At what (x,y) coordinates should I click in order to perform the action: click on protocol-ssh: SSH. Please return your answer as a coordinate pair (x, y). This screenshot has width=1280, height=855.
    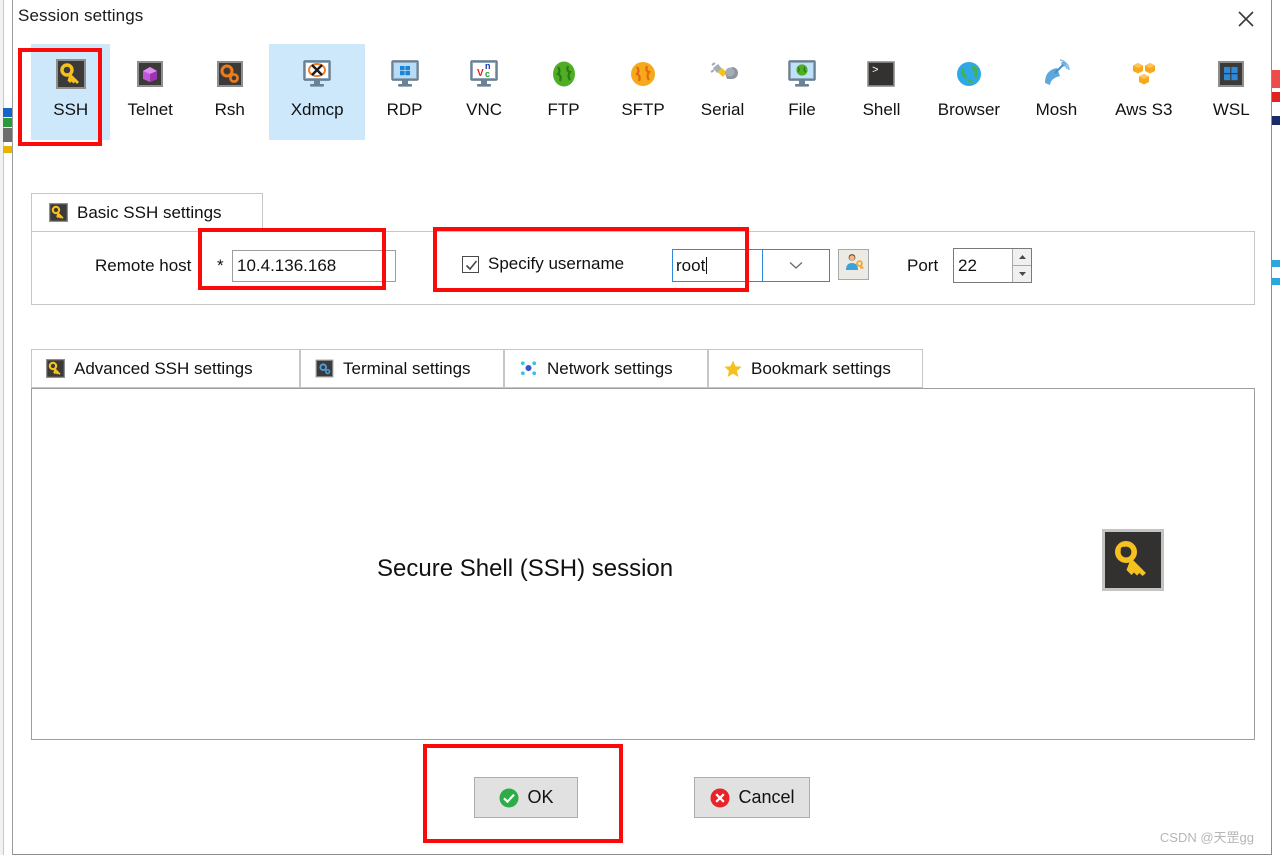
    Looking at the image, I should click on (71, 92).